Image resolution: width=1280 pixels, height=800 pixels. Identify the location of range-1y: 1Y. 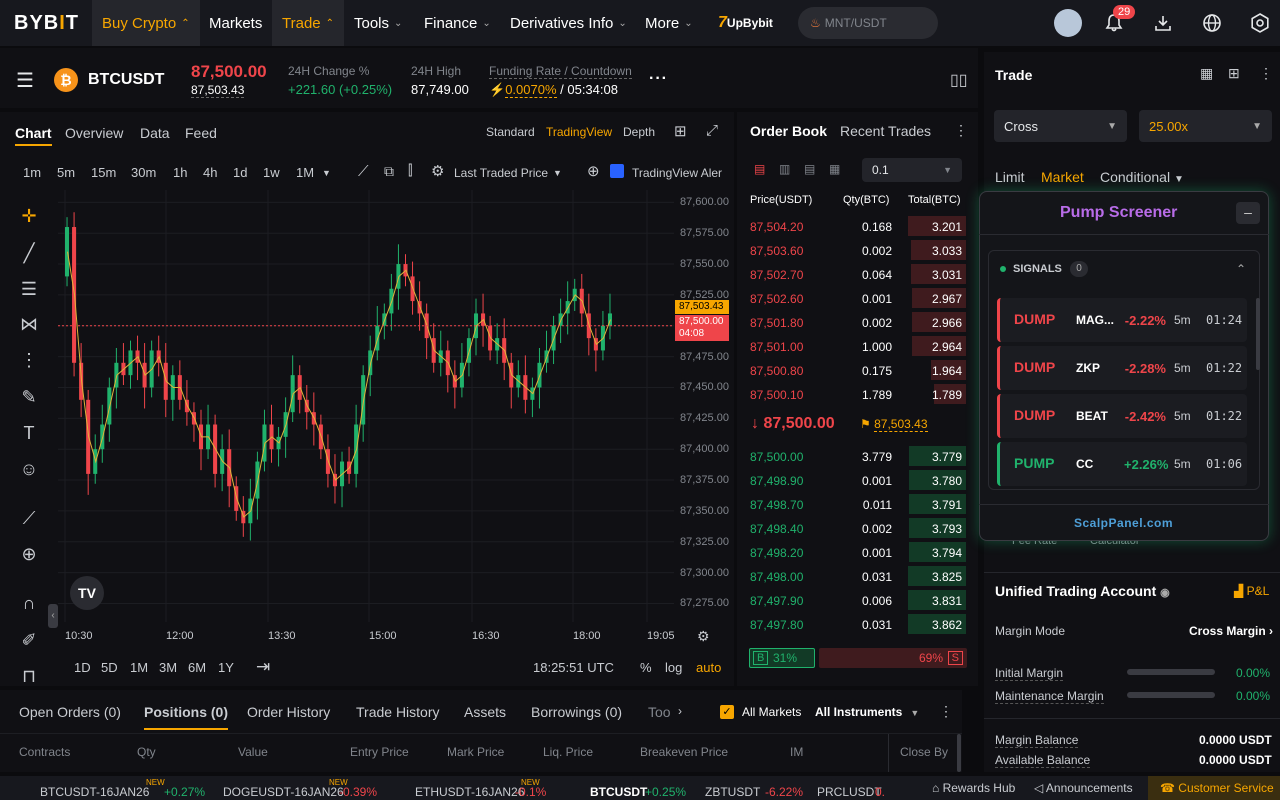
(226, 667).